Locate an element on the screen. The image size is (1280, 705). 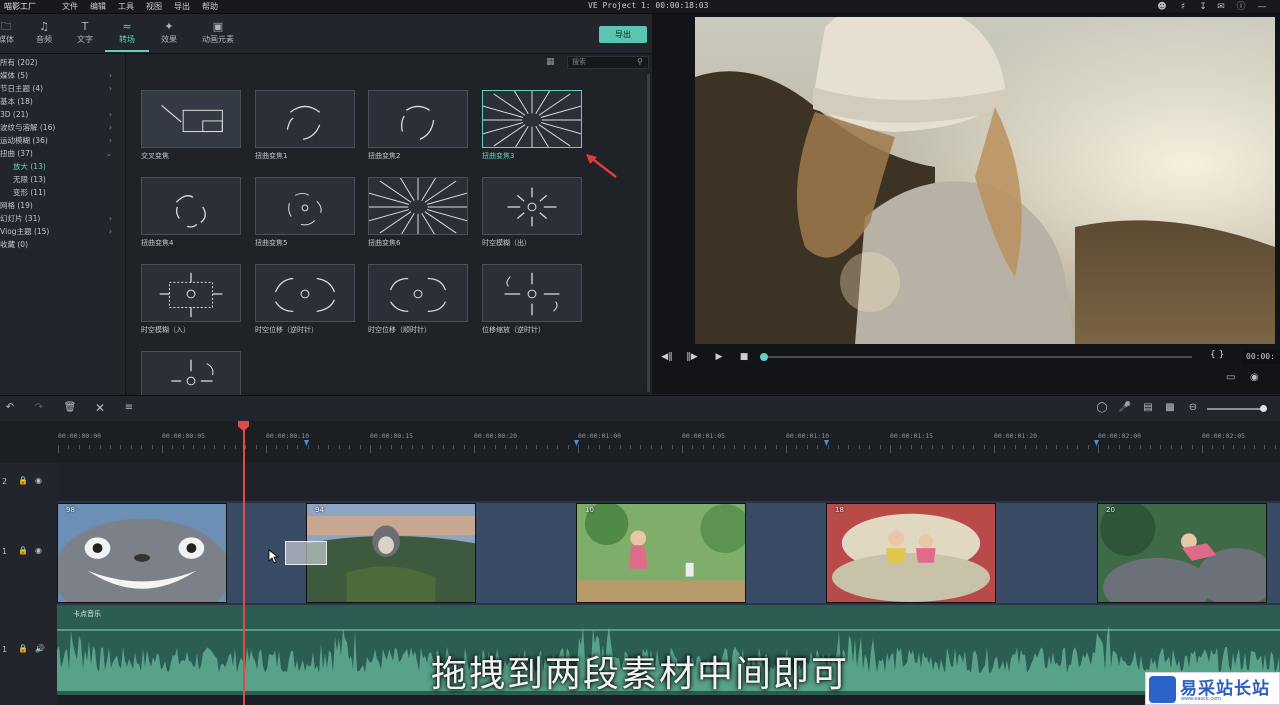
menu-view: 视图 is located at coordinates (154, 6).